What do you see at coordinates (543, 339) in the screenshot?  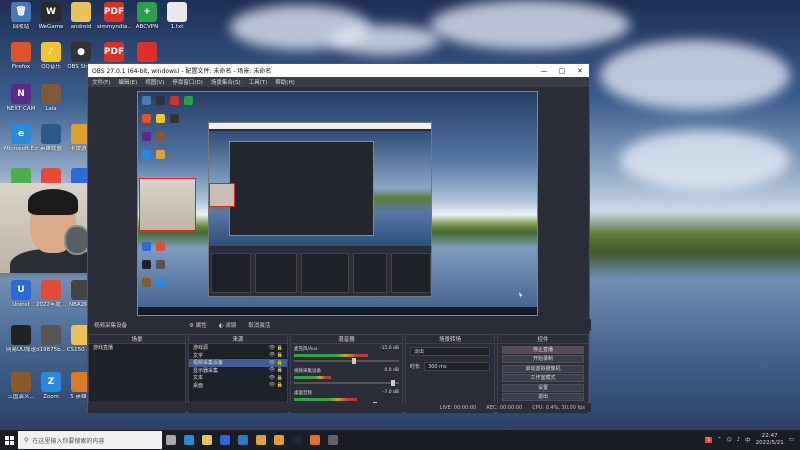 I see `controls-title: 控件` at bounding box center [543, 339].